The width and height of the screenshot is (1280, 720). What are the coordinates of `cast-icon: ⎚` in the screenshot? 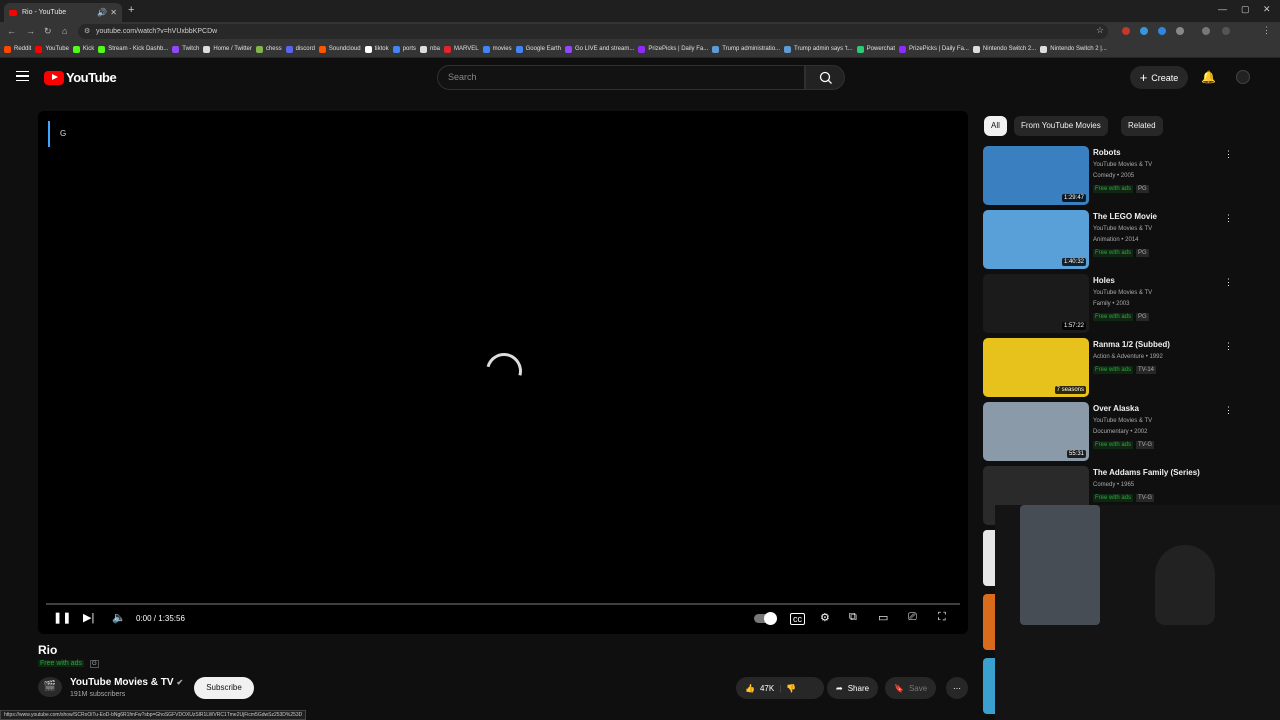 It's located at (912, 617).